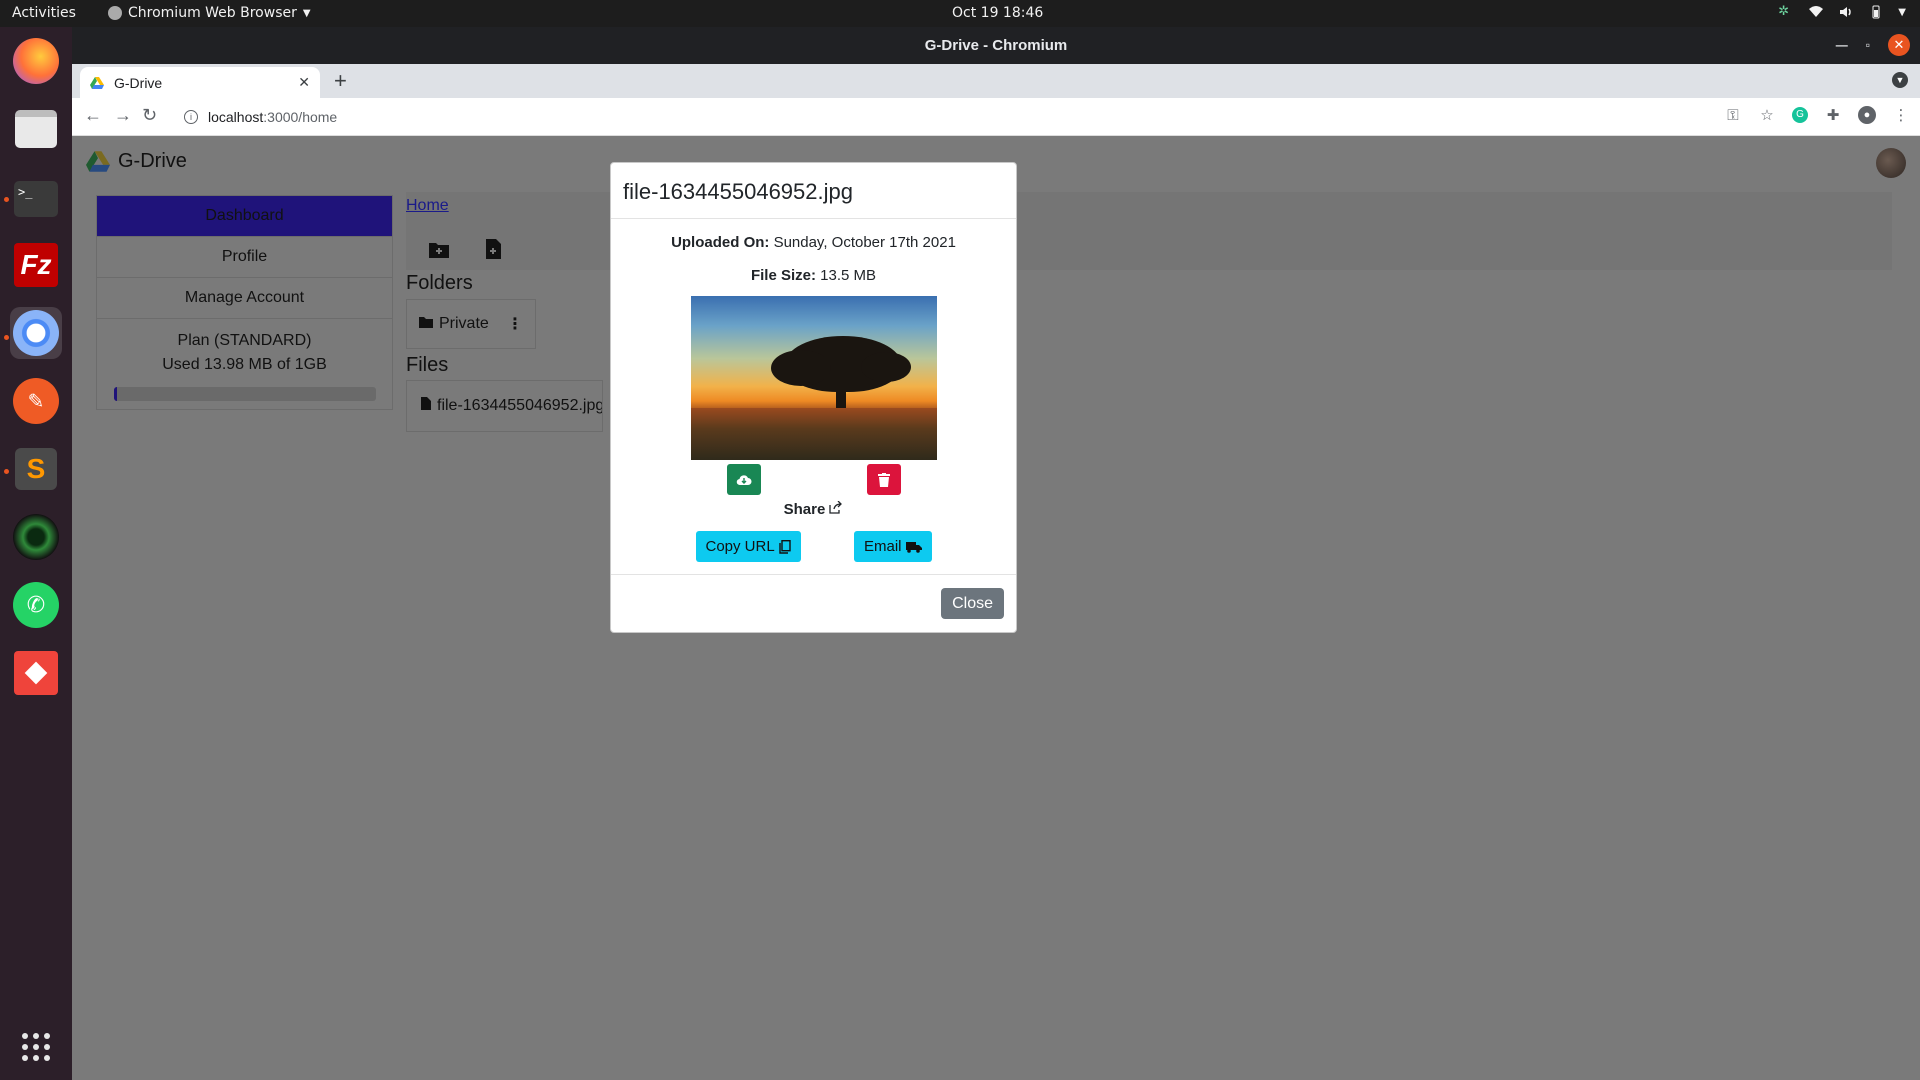 The width and height of the screenshot is (1920, 1080). I want to click on anydesk-icon, so click(36, 673).